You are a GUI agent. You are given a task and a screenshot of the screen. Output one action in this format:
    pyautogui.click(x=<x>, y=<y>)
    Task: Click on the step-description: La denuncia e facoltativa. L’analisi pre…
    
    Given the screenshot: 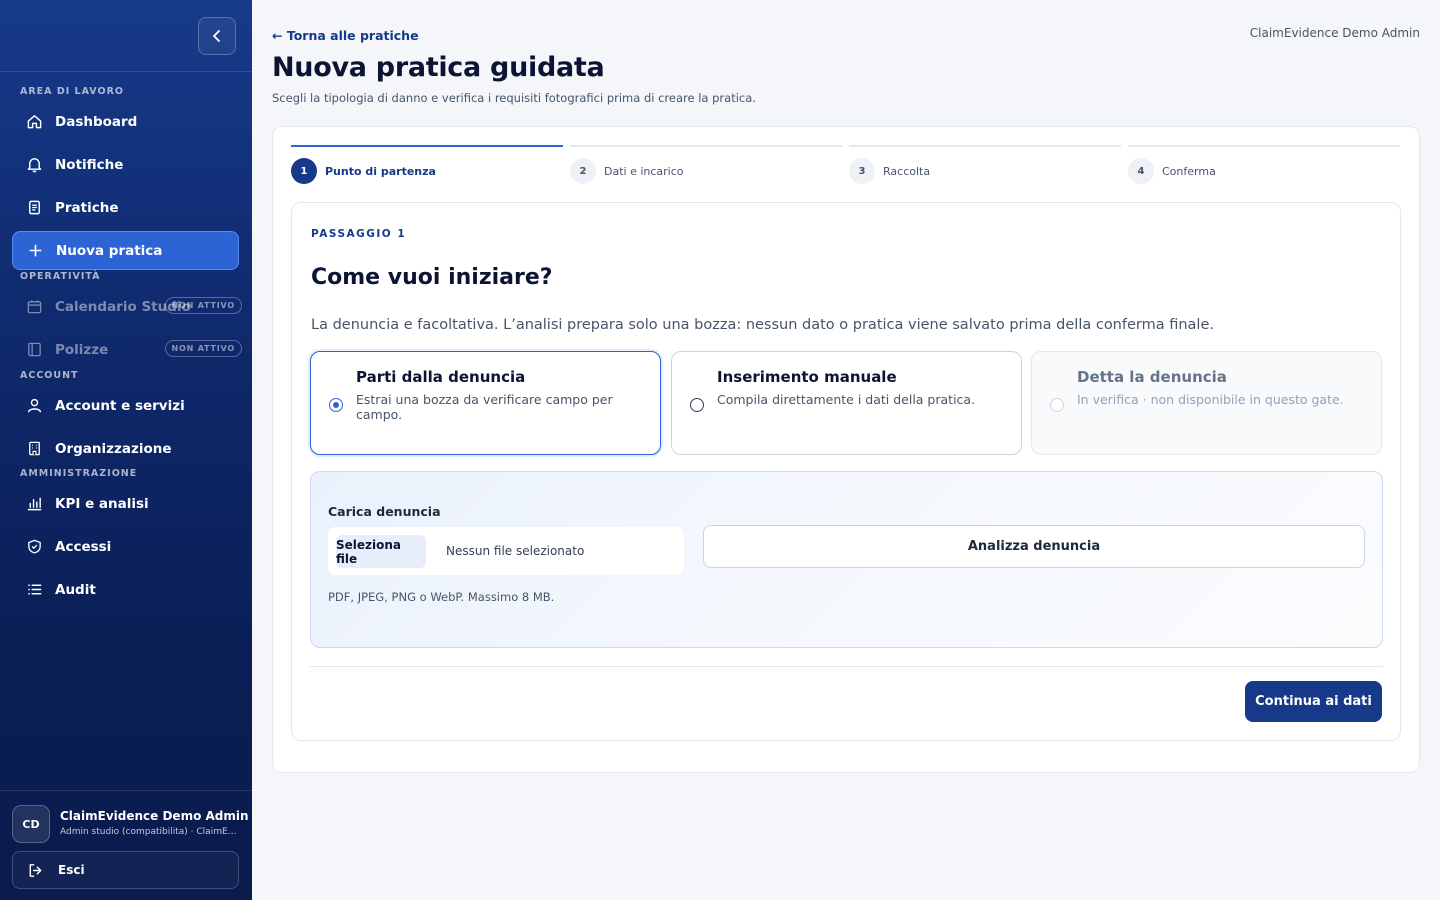 What is the action you would take?
    pyautogui.click(x=762, y=325)
    